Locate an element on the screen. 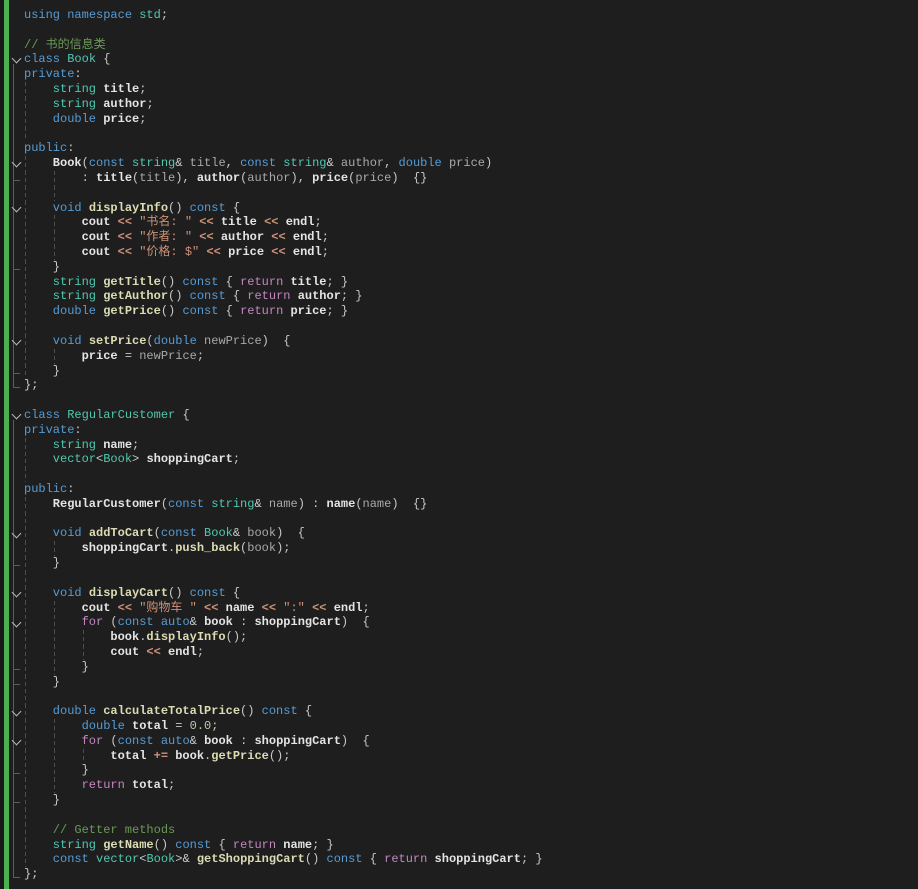 Image resolution: width=918 pixels, height=889 pixels. code-token: book is located at coordinates (218, 622).